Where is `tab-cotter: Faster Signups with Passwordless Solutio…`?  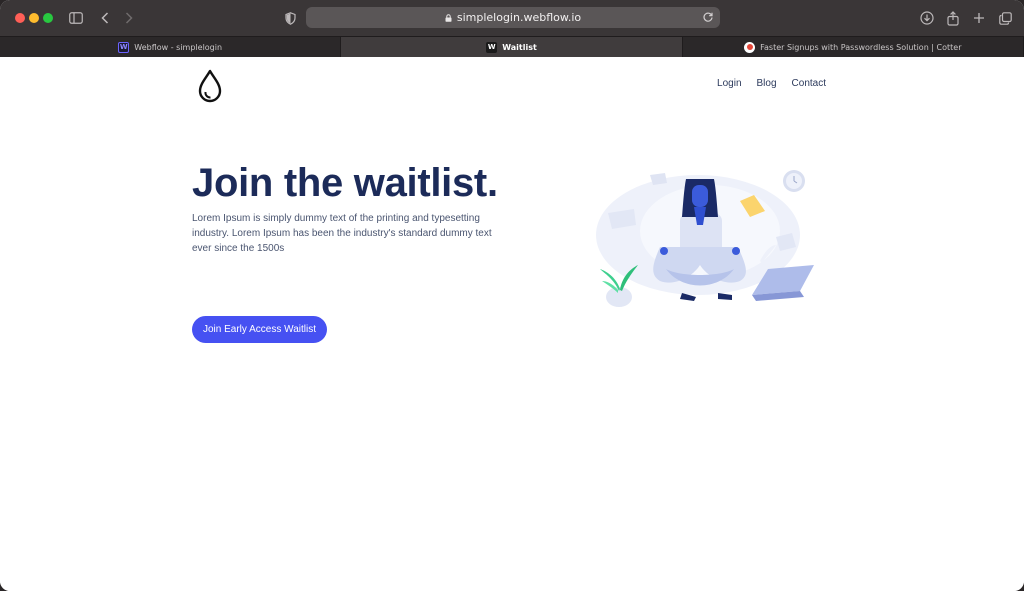 tab-cotter: Faster Signups with Passwordless Solutio… is located at coordinates (853, 47).